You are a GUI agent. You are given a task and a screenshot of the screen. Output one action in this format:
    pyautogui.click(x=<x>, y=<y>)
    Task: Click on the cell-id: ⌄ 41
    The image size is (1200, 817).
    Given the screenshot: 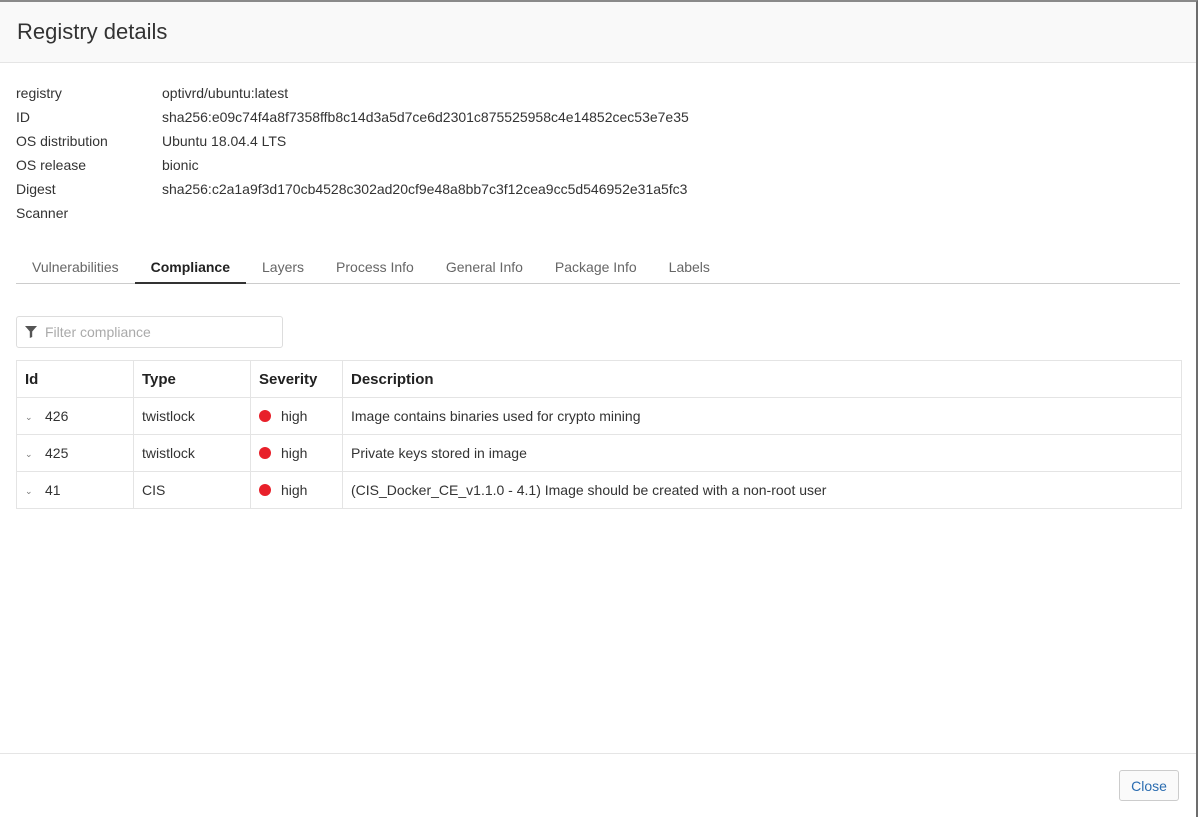 What is the action you would take?
    pyautogui.click(x=75, y=490)
    